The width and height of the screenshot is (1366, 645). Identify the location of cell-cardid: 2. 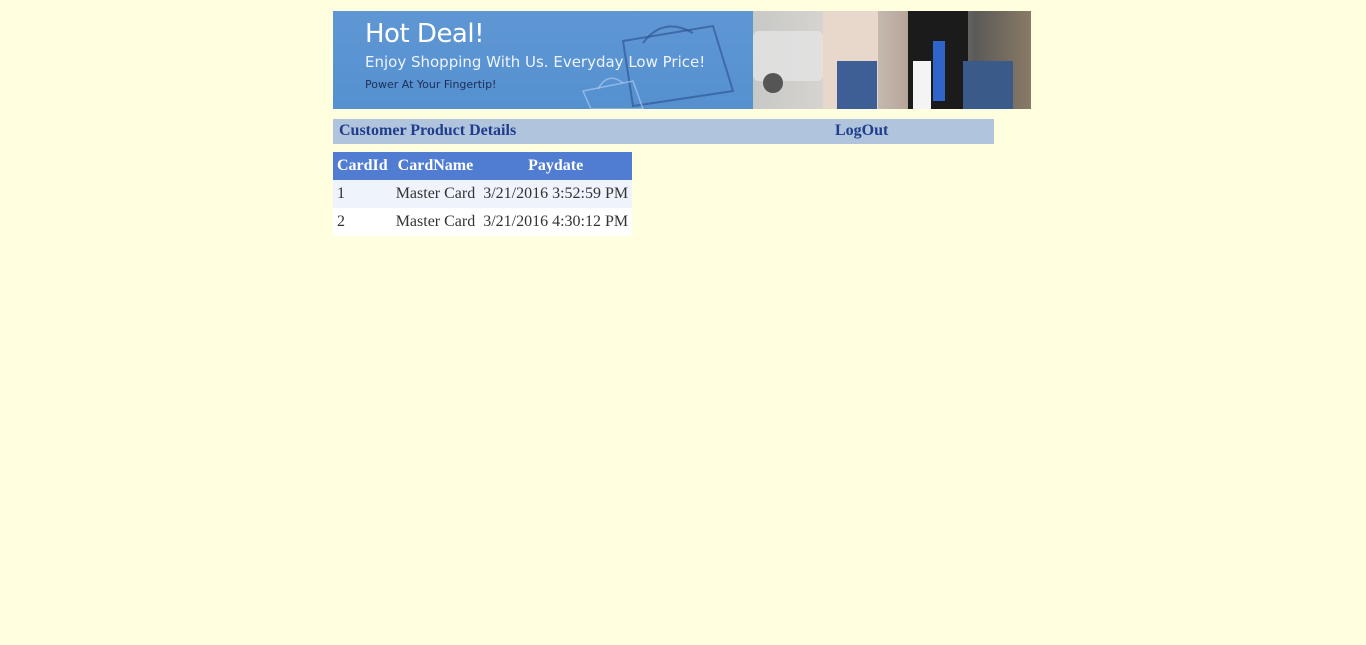
(362, 222).